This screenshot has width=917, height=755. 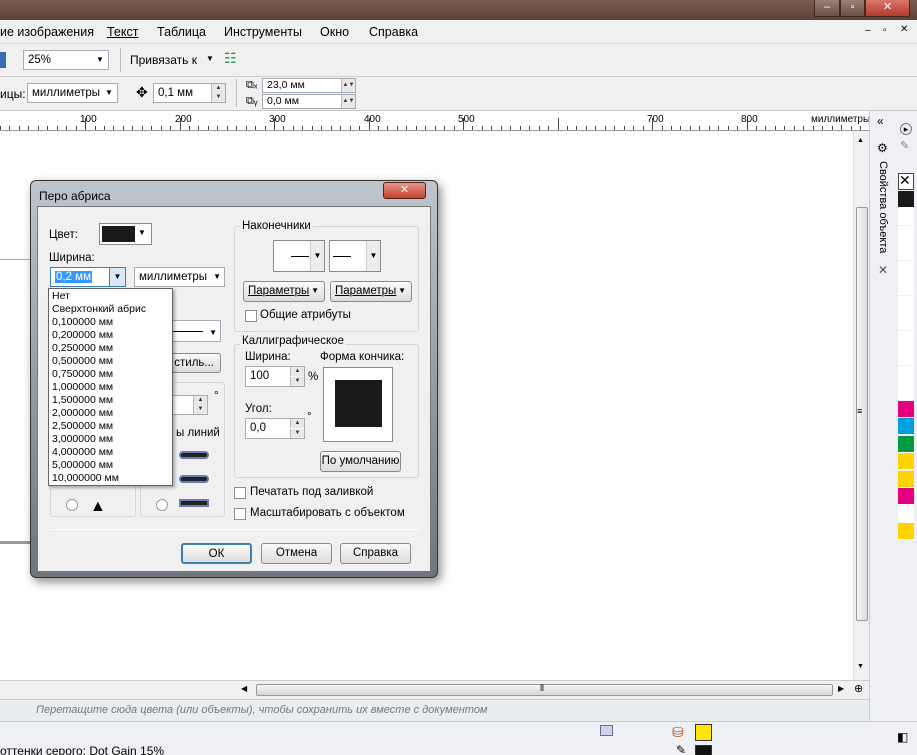 I want to click on behind-fill-checkbox, so click(x=240, y=493).